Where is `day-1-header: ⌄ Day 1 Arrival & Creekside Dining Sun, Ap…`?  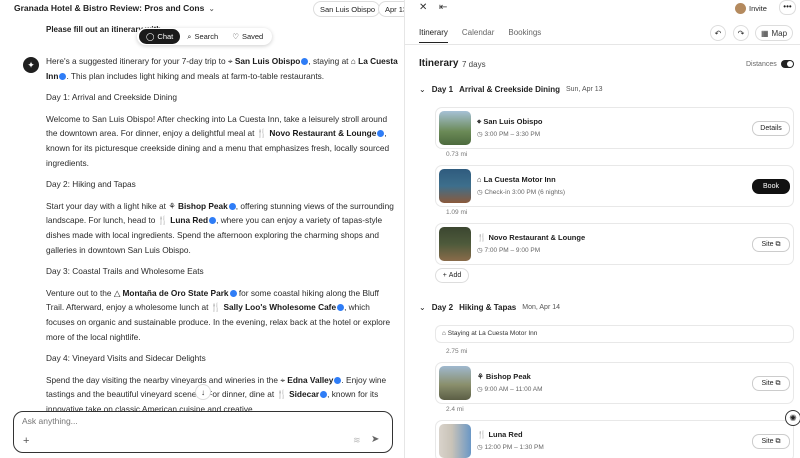
day-1-header: ⌄ Day 1 Arrival & Creekside Dining Sun, Ap… is located at coordinates (511, 89).